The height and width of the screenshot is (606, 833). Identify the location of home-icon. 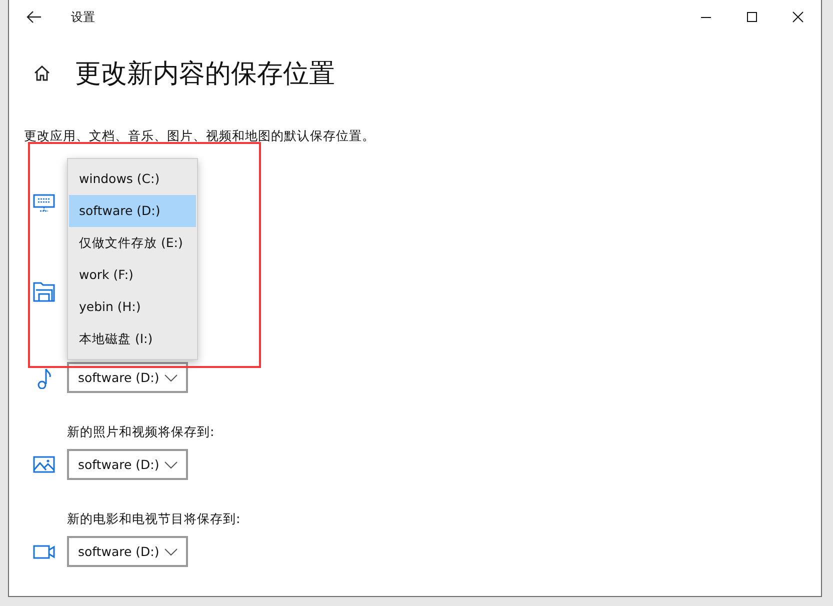
(42, 73).